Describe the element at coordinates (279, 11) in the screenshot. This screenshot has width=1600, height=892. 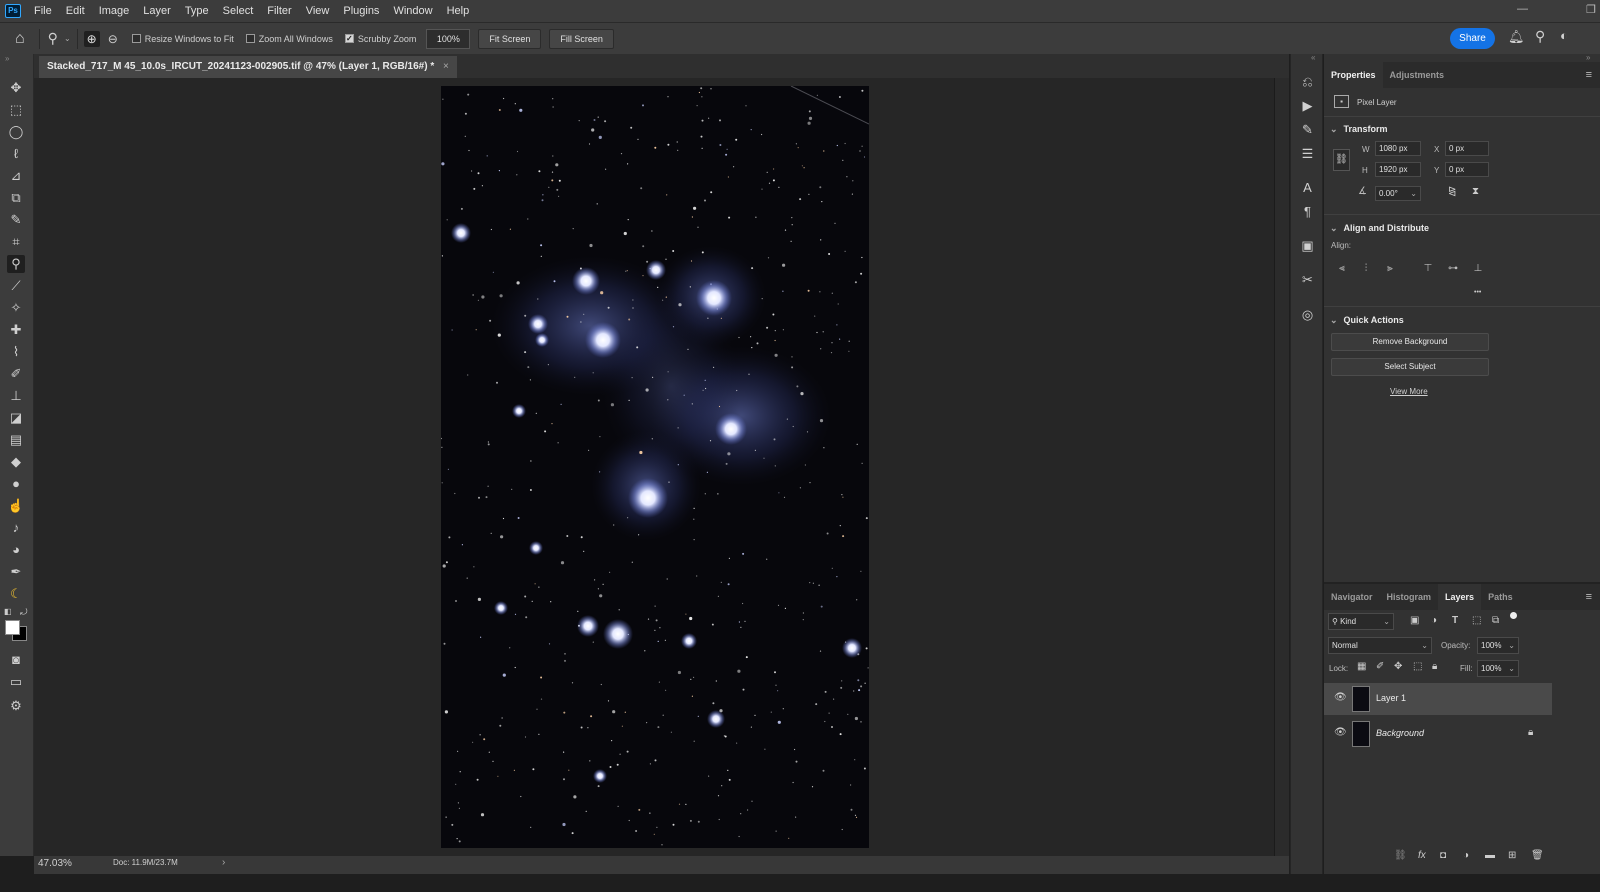
I see `menu-filter: Filter` at that location.